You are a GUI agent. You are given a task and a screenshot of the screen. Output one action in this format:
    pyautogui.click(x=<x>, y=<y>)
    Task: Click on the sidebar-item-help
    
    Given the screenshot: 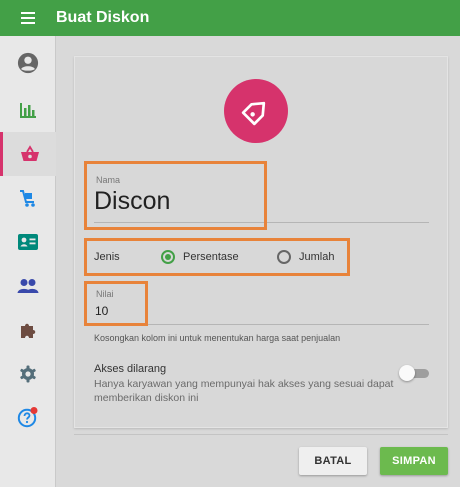 What is the action you would take?
    pyautogui.click(x=28, y=417)
    